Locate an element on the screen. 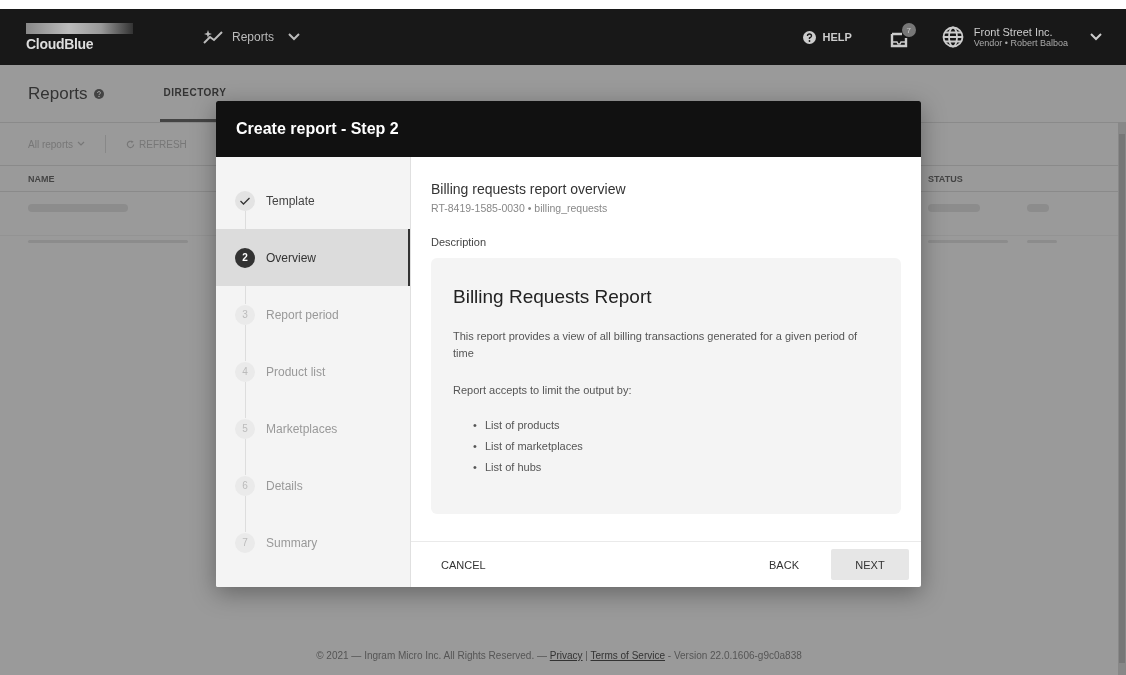  section-label: Description is located at coordinates (459, 242).